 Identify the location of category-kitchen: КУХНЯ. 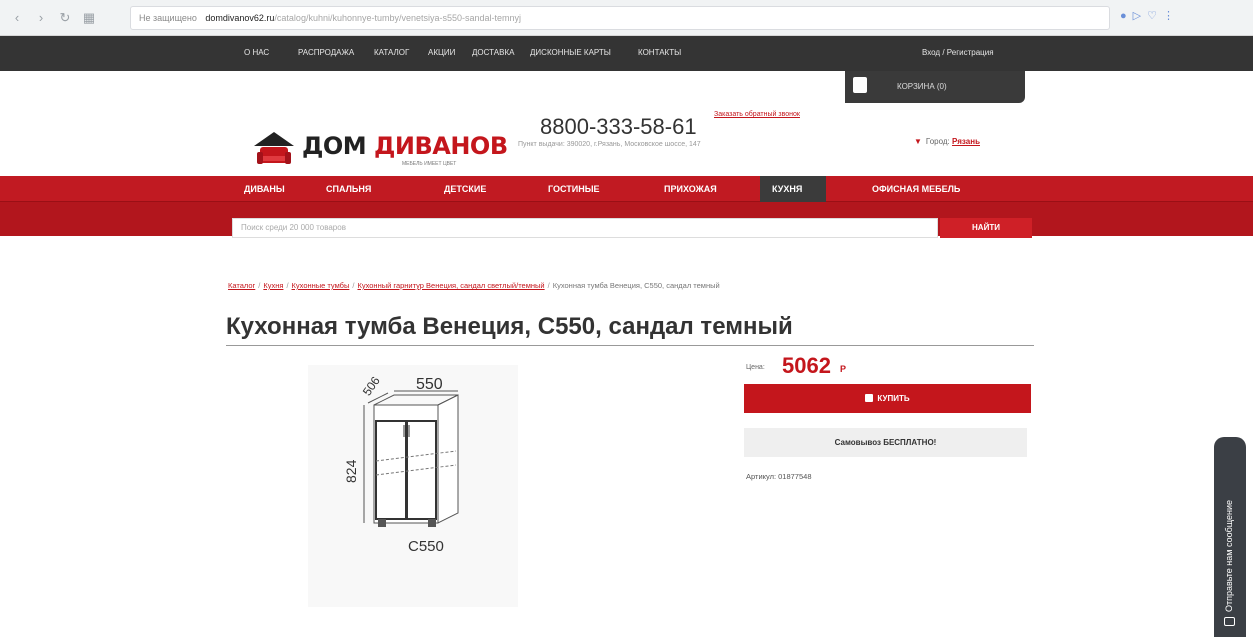
(787, 189).